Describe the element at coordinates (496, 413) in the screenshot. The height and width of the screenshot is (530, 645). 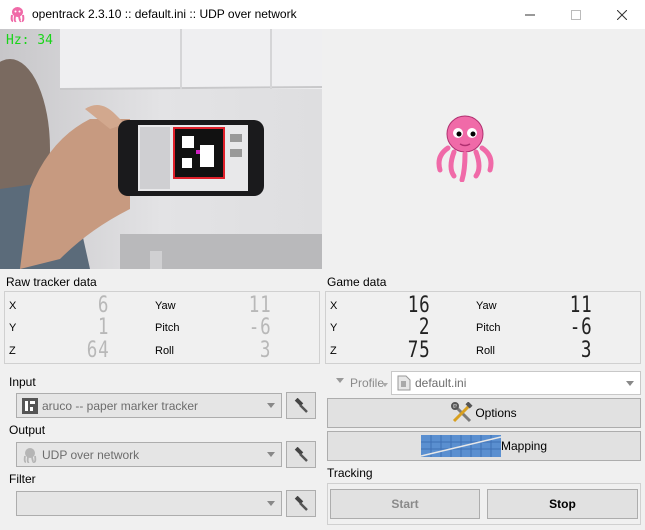
I see `options-label: Options` at that location.